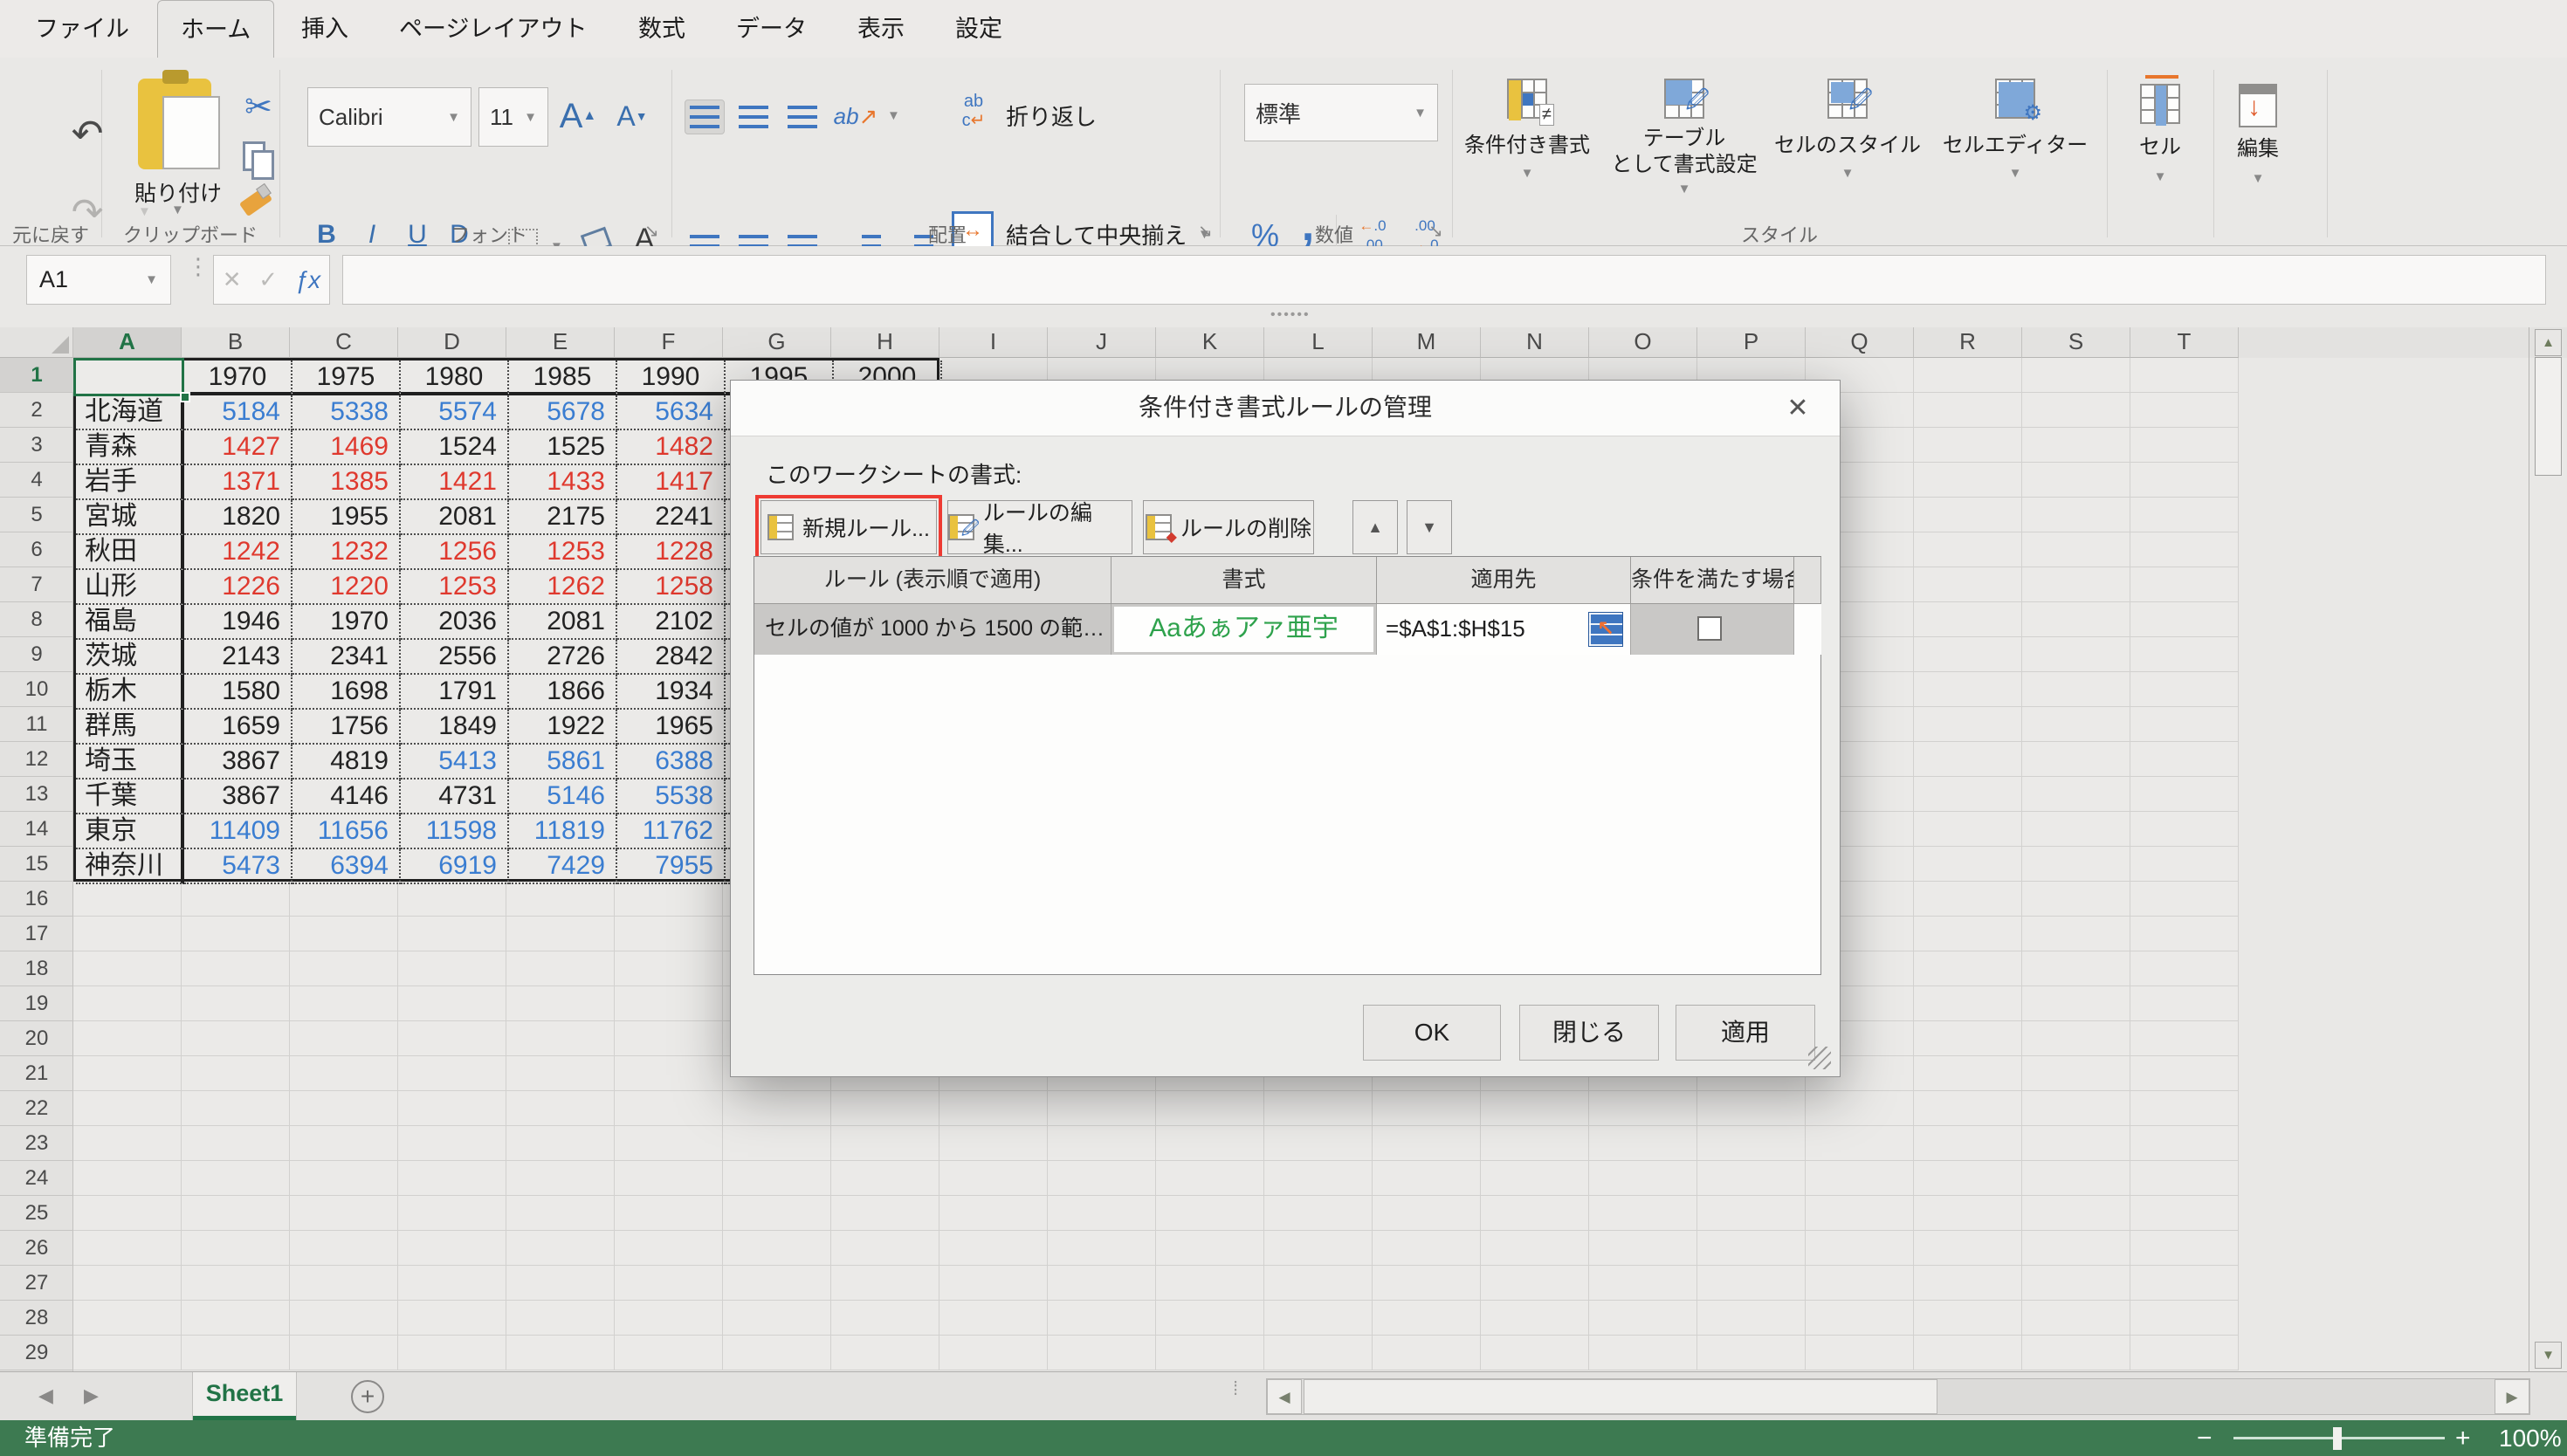 Image resolution: width=2567 pixels, height=1456 pixels. What do you see at coordinates (1684, 137) in the screenshot?
I see `format-as-table-button: 🖉 テーブル として書式設定 ▼` at bounding box center [1684, 137].